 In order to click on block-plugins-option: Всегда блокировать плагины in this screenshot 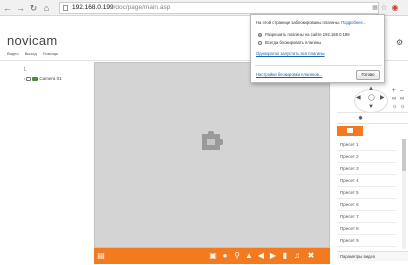, I will do `click(289, 42)`.